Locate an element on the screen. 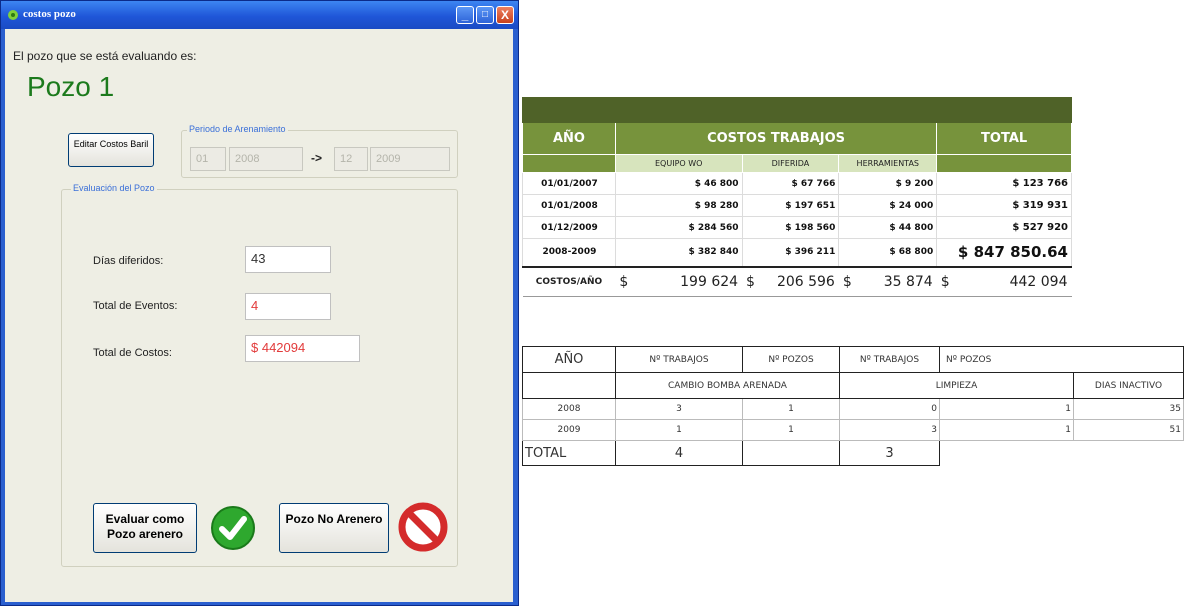 This screenshot has width=1185, height=608. dias-diferidos-label: Días diferidos: is located at coordinates (128, 261).